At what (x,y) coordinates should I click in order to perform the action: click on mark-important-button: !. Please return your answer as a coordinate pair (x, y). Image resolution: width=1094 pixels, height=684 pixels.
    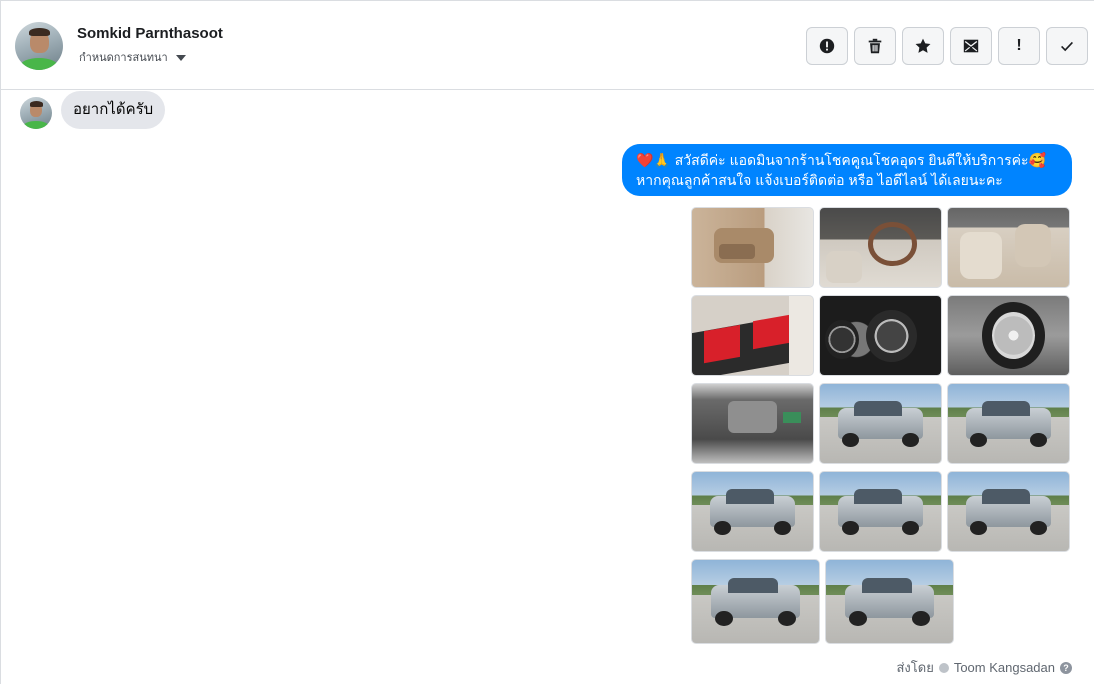
    Looking at the image, I should click on (1019, 46).